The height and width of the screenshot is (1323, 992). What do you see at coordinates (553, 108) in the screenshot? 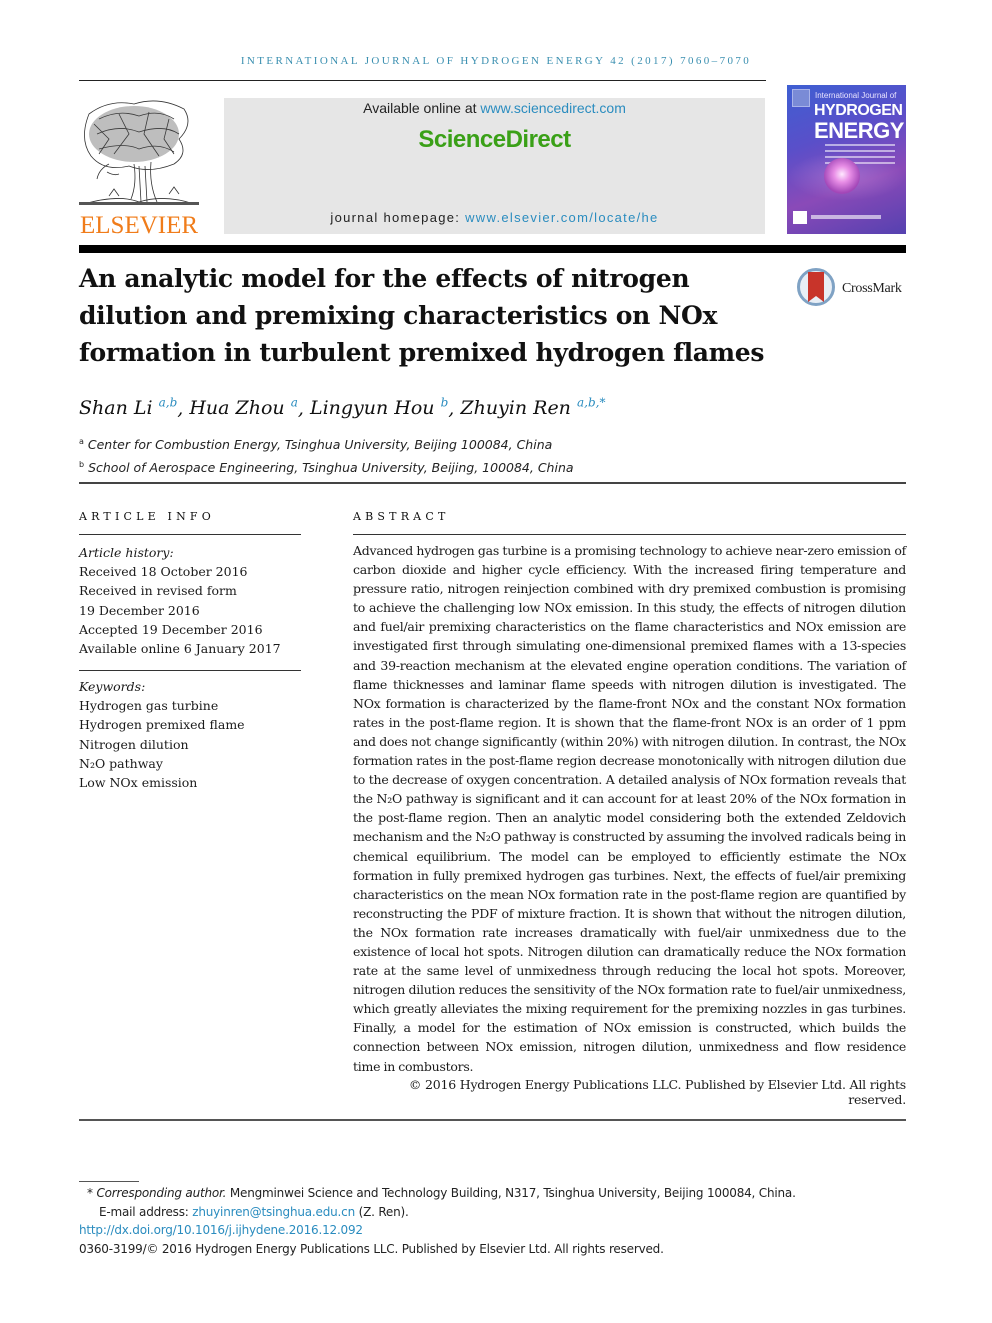
I see `sciencedirect-link: www.sciencedirect.com` at bounding box center [553, 108].